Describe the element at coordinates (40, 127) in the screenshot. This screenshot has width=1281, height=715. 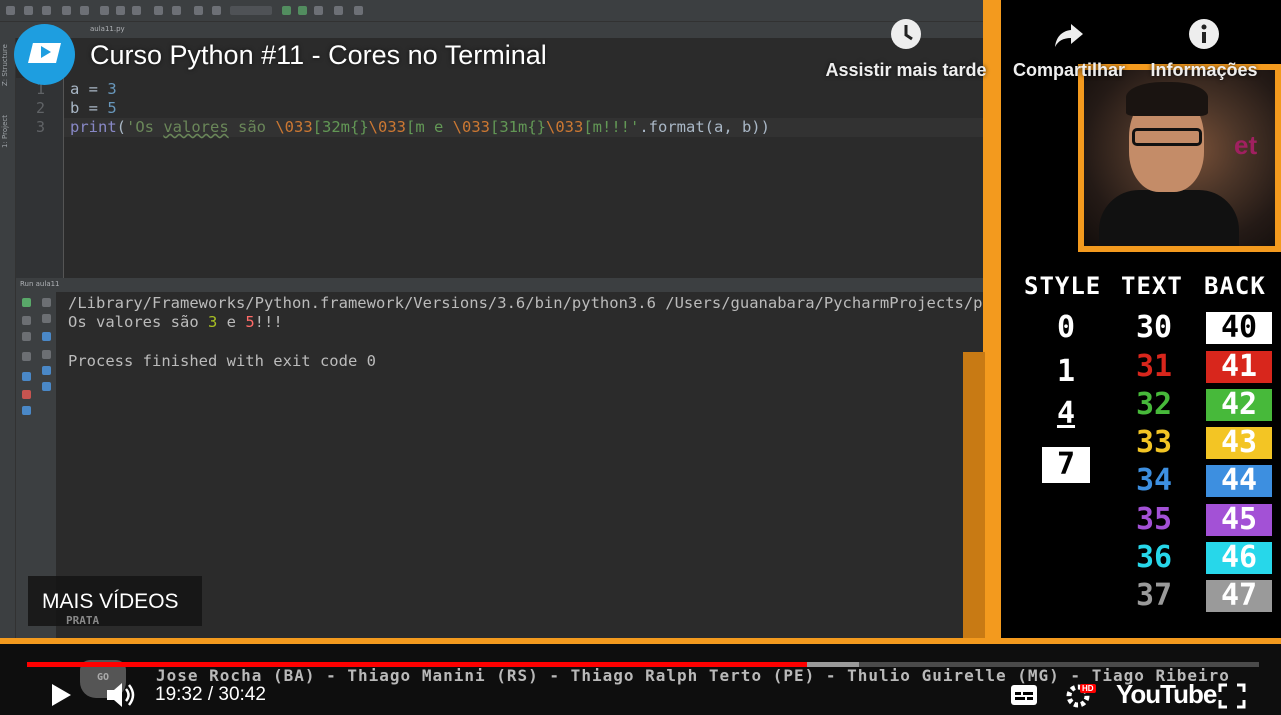
I see `line-number: 3` at that location.